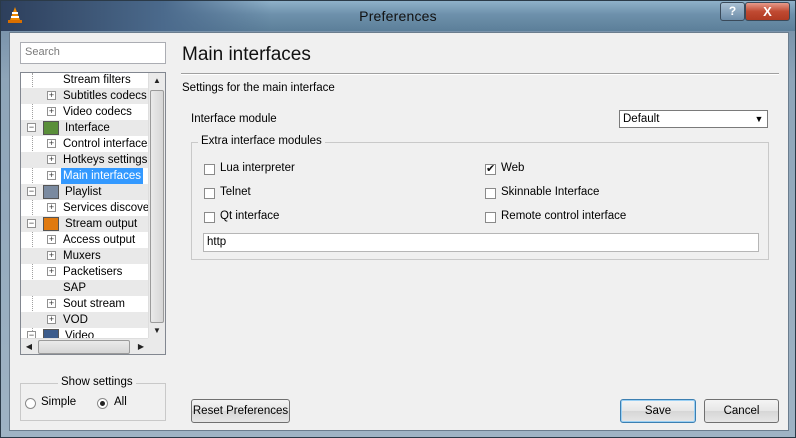 The width and height of the screenshot is (796, 438). Describe the element at coordinates (97, 382) in the screenshot. I see `show-settings-title: Show settings` at that location.